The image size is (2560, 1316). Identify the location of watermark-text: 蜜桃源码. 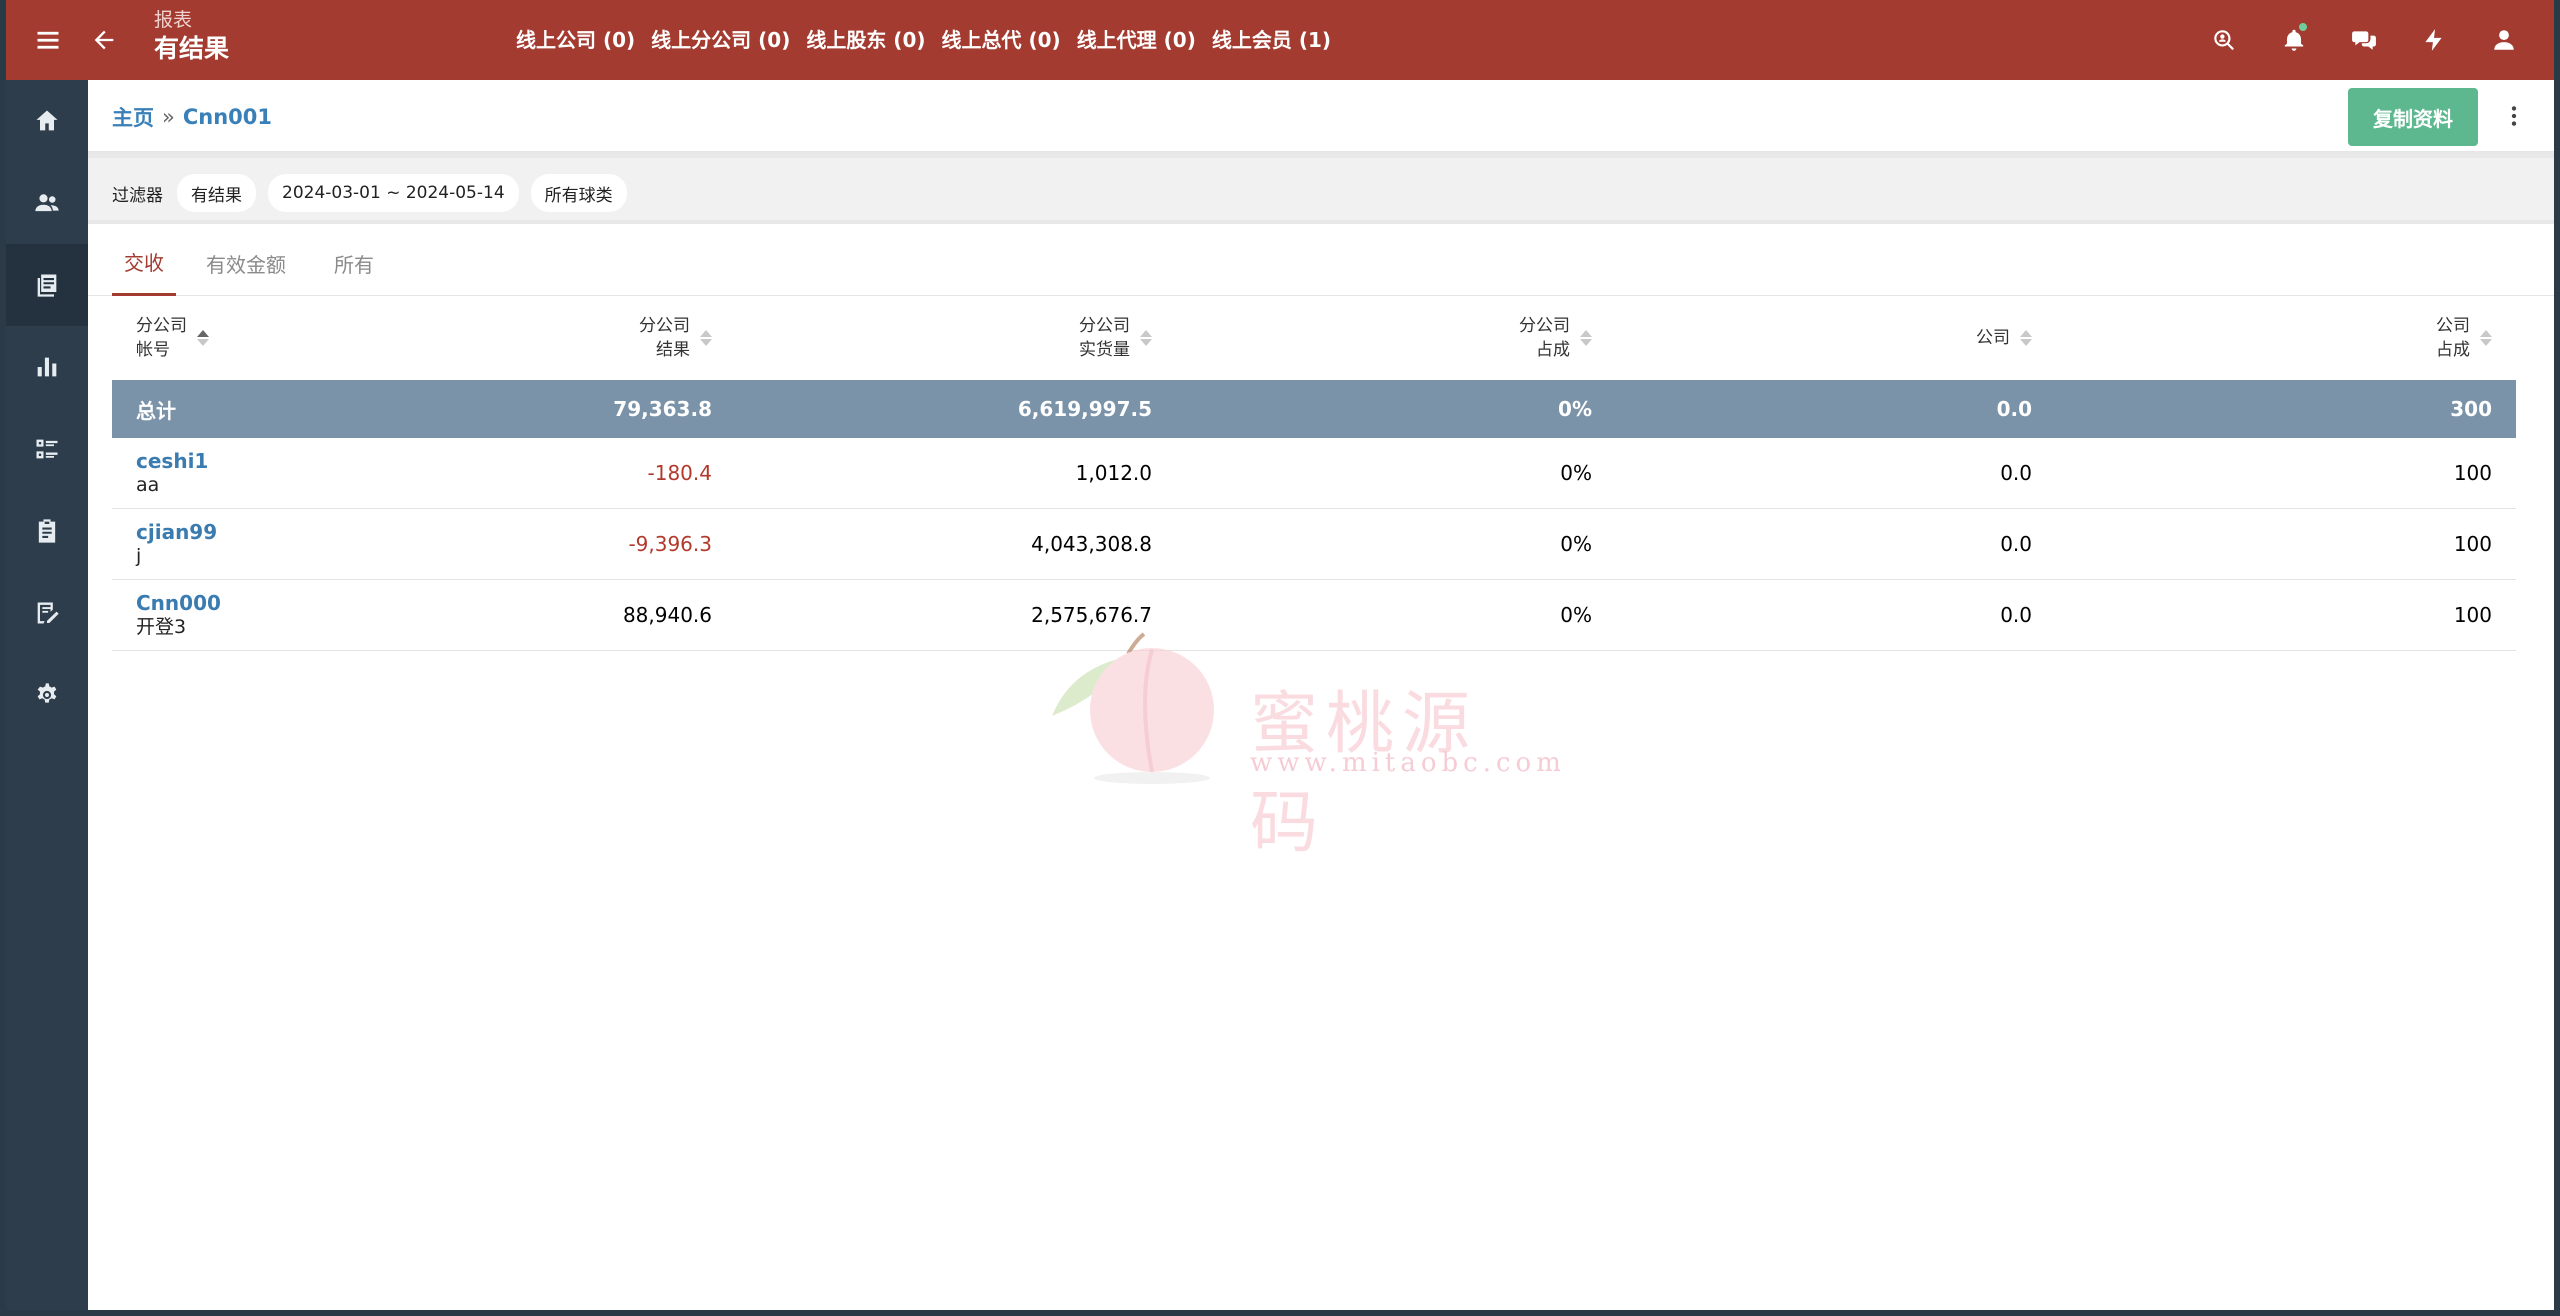
(1364, 774).